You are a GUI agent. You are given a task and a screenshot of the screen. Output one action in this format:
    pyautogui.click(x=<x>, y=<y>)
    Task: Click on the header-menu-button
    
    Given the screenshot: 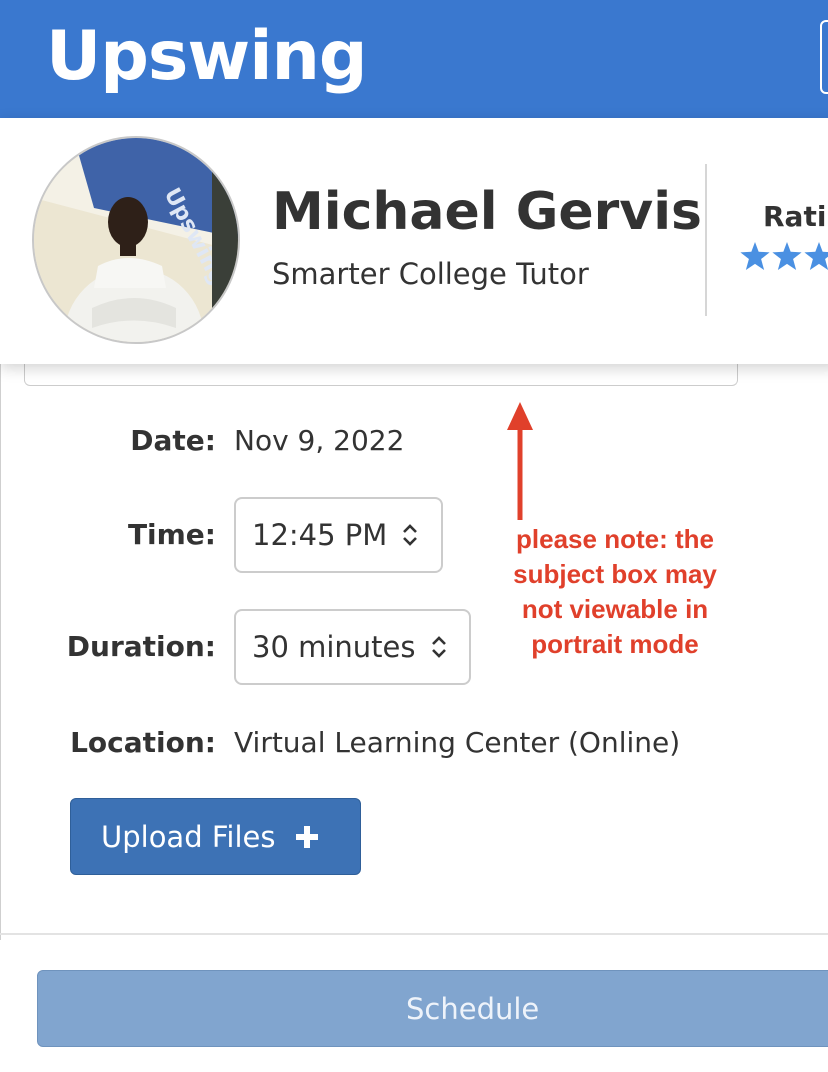 What is the action you would take?
    pyautogui.click(x=824, y=57)
    